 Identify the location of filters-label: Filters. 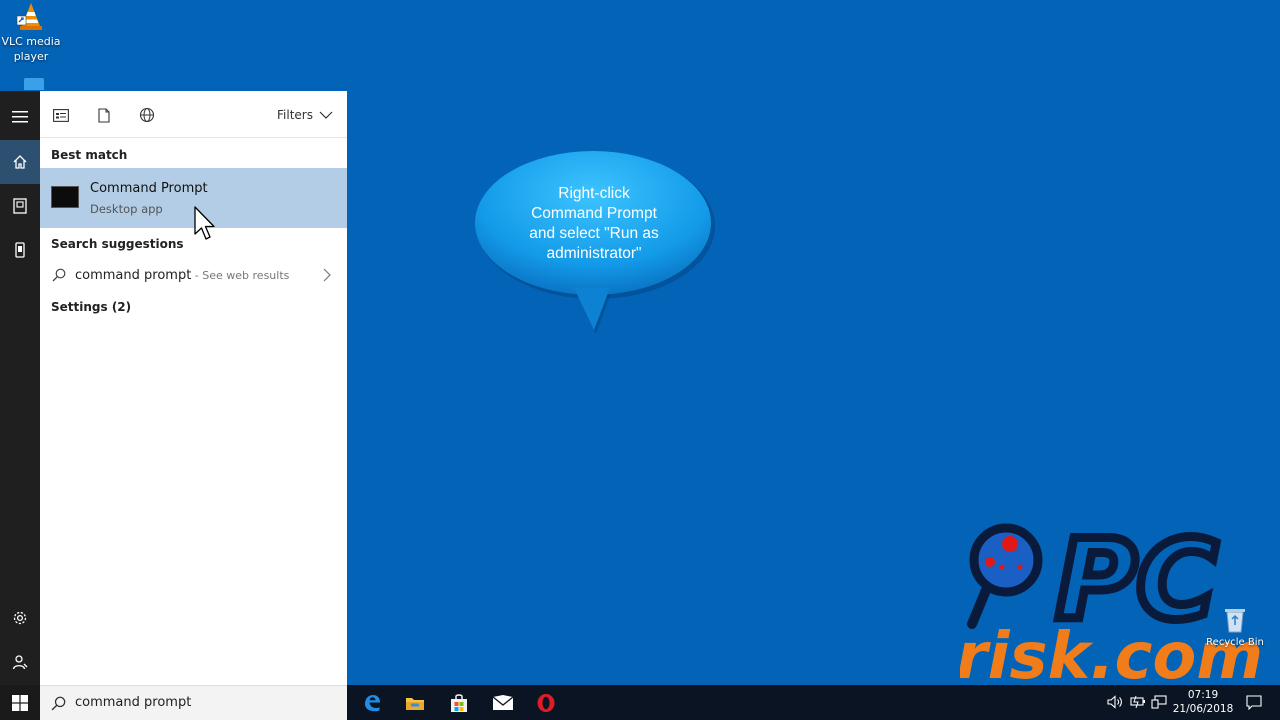
(295, 115).